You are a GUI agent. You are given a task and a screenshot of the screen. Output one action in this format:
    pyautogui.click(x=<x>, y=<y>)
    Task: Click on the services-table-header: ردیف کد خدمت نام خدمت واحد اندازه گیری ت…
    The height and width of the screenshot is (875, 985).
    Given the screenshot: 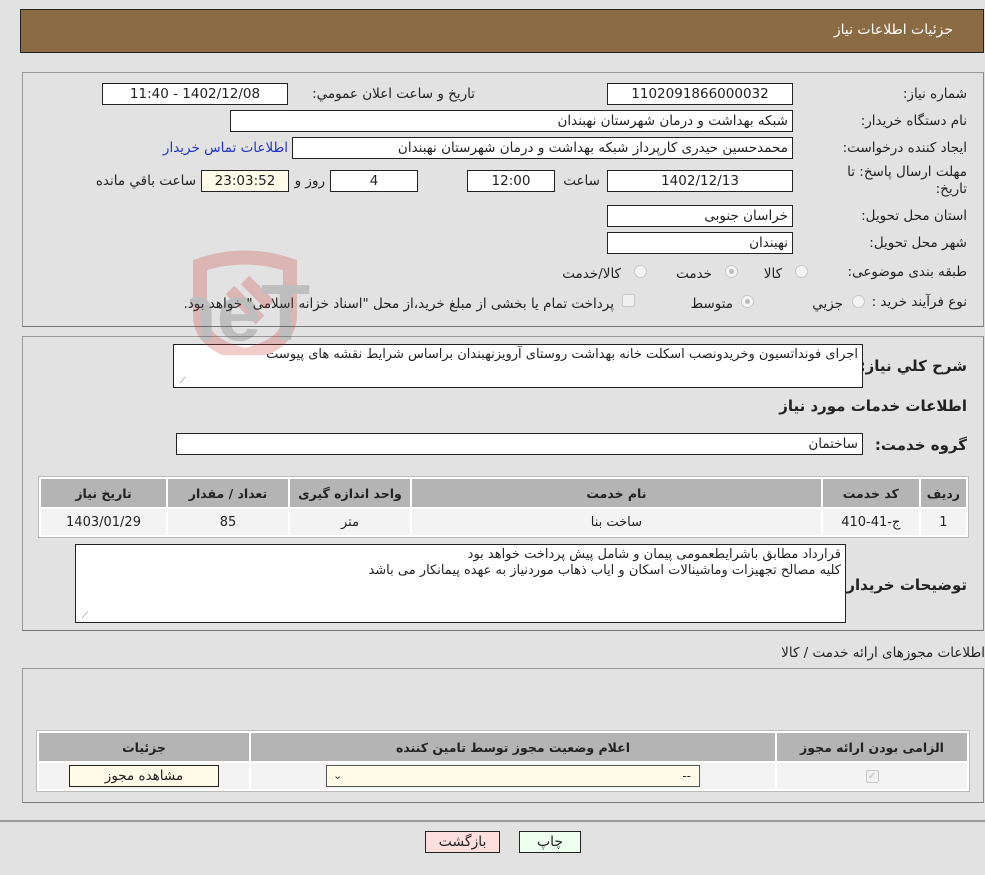 What is the action you would take?
    pyautogui.click(x=503, y=493)
    